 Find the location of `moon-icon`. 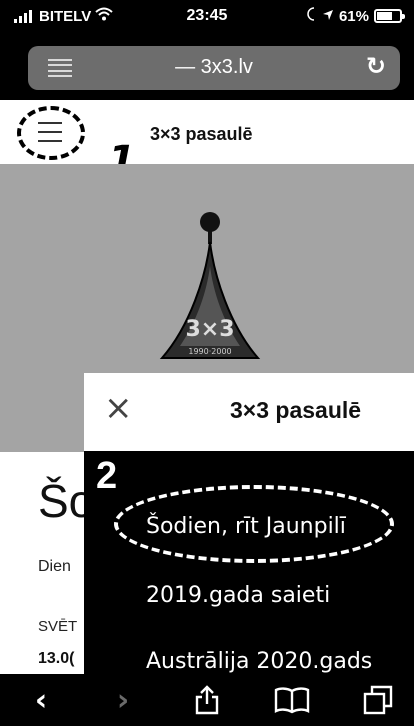

moon-icon is located at coordinates (311, 16).